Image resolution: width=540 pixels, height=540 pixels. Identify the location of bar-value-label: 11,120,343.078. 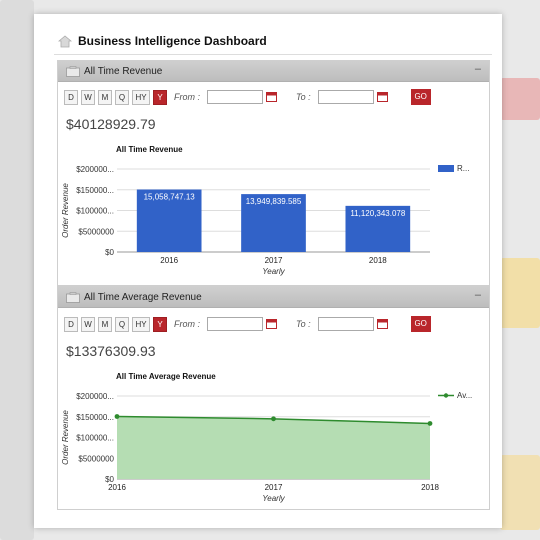
(378, 213).